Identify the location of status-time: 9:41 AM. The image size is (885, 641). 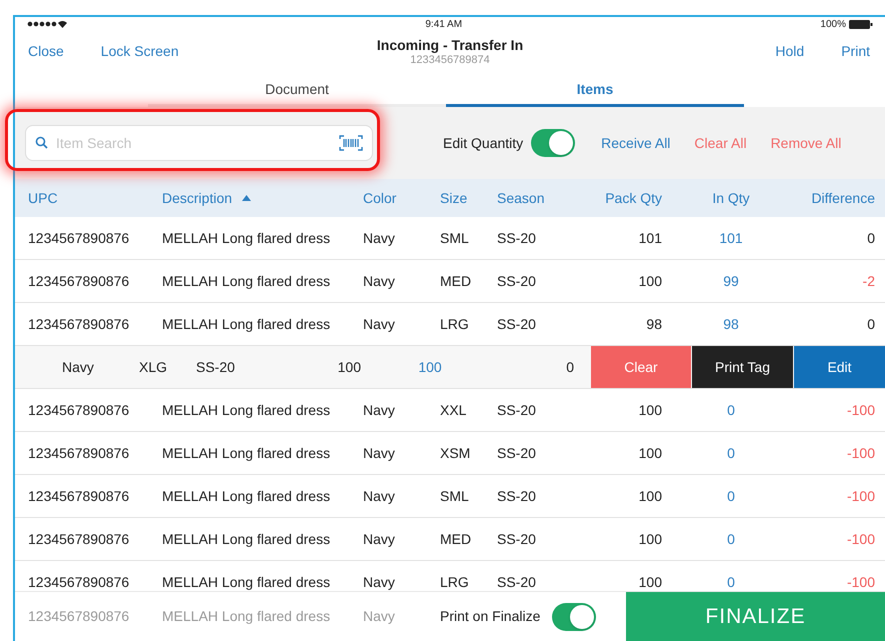
(443, 25).